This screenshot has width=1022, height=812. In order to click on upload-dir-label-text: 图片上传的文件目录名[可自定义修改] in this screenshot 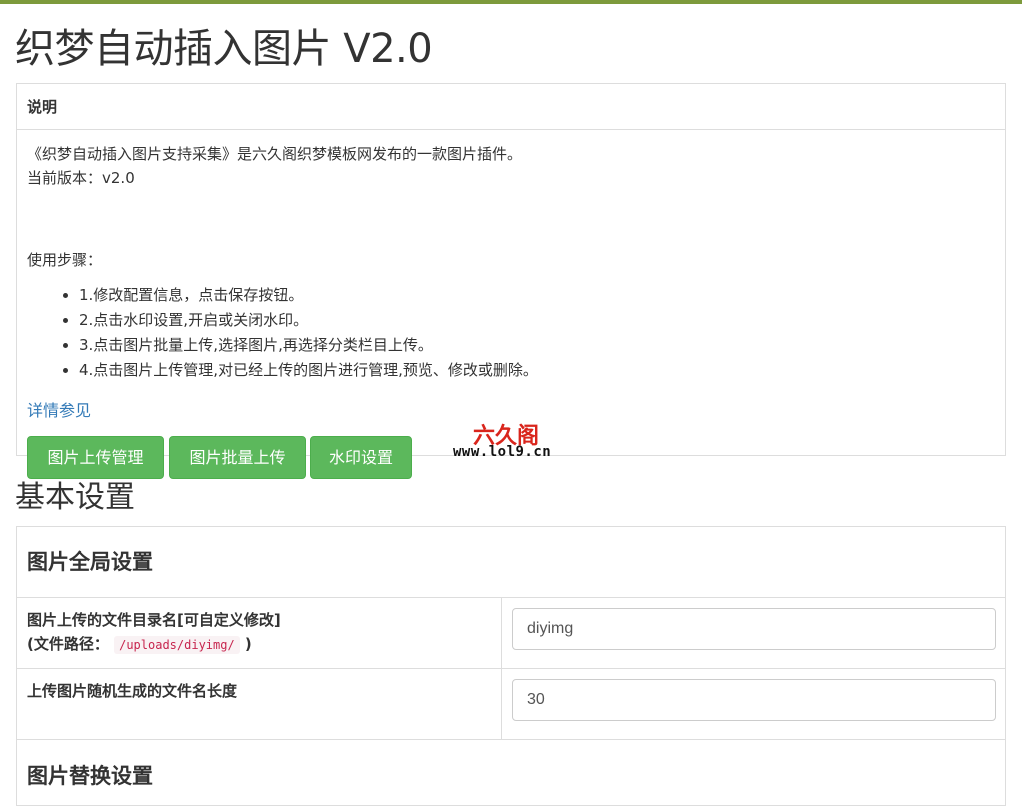, I will do `click(154, 620)`.